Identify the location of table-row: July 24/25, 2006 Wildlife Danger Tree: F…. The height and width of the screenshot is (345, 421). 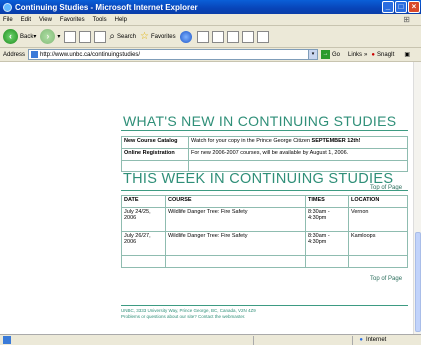
(264, 219).